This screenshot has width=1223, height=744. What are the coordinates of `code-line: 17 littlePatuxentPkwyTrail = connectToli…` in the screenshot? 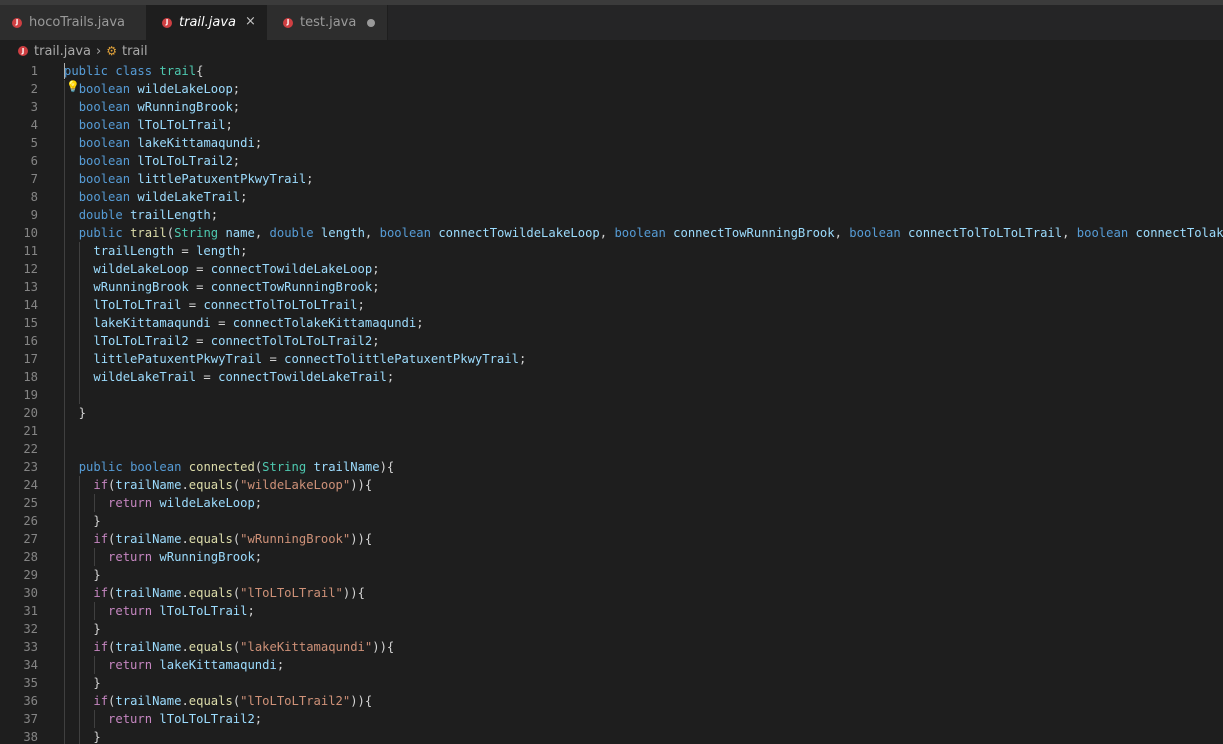 It's located at (611, 359).